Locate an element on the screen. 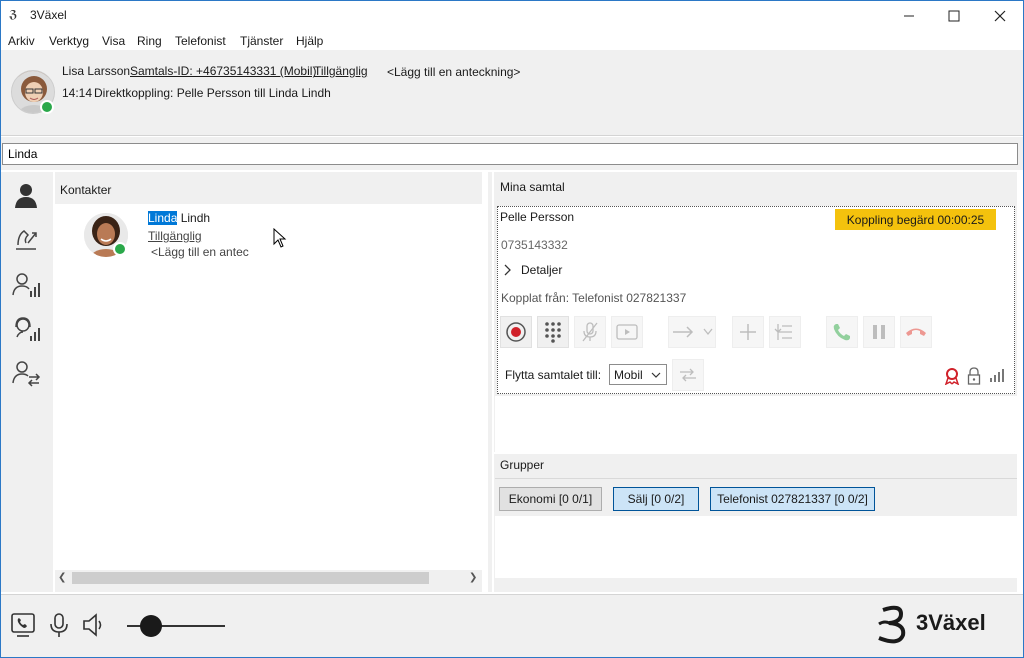 The height and width of the screenshot is (658, 1024). calls-empty-area is located at coordinates (756, 424).